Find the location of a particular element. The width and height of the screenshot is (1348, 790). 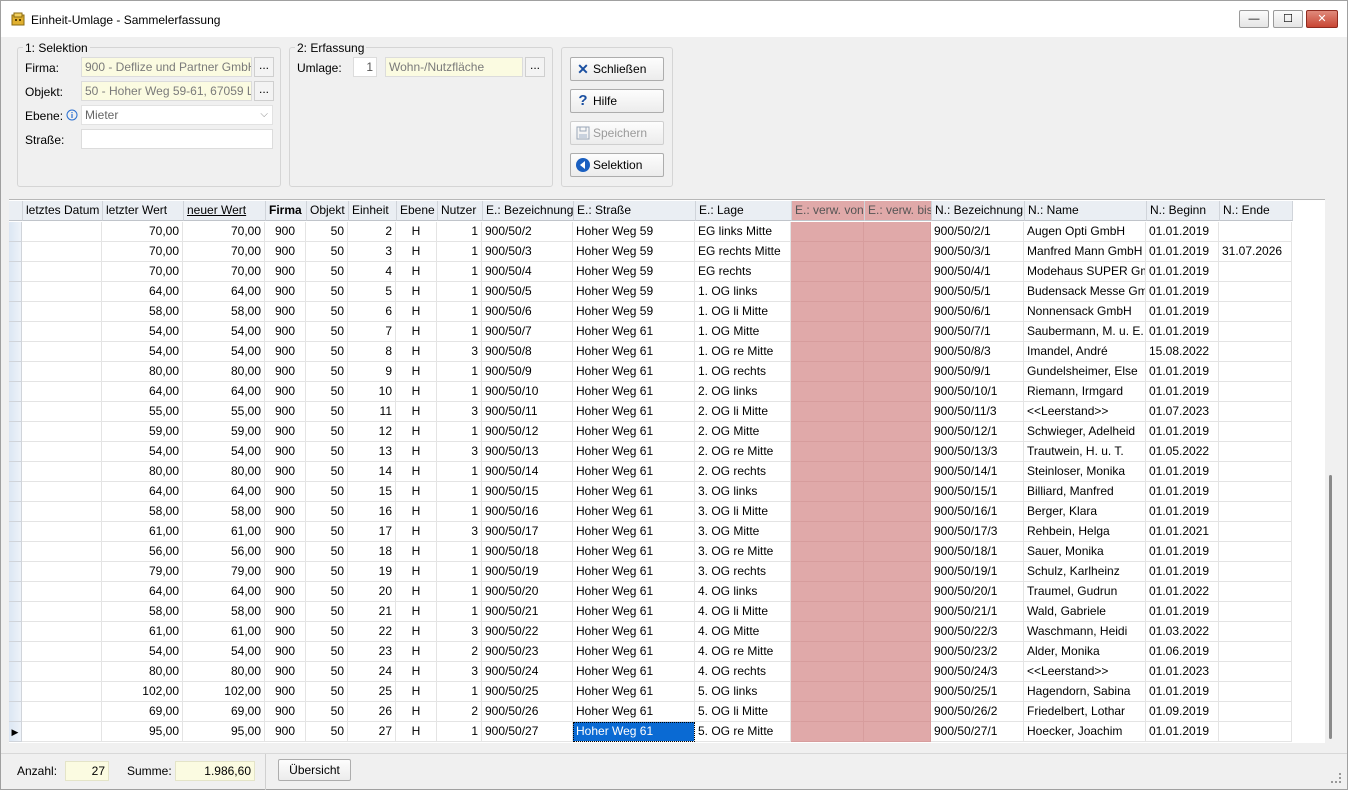

cell-einheit: 14 is located at coordinates (372, 472).